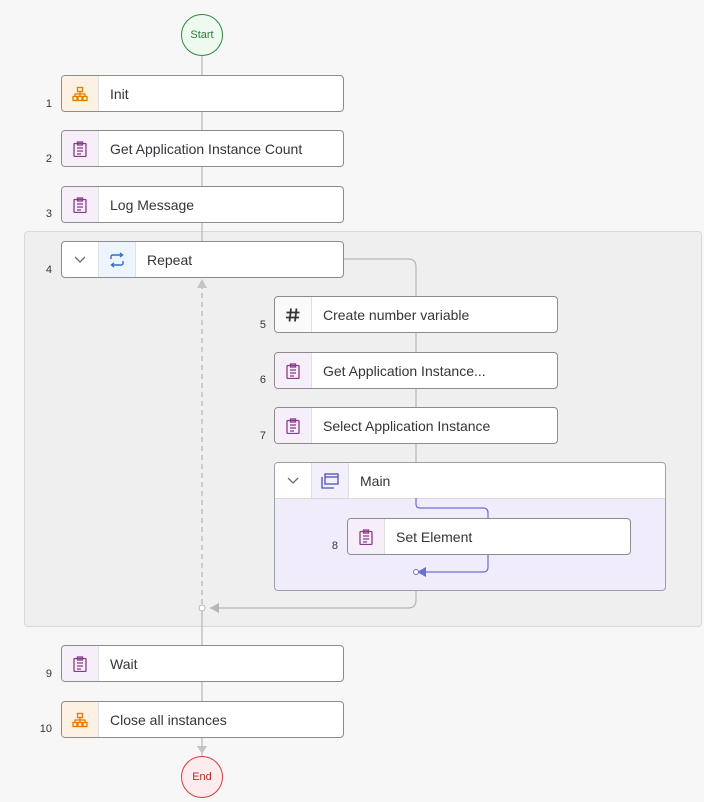 Image resolution: width=704 pixels, height=802 pixels. I want to click on window-icon, so click(330, 480).